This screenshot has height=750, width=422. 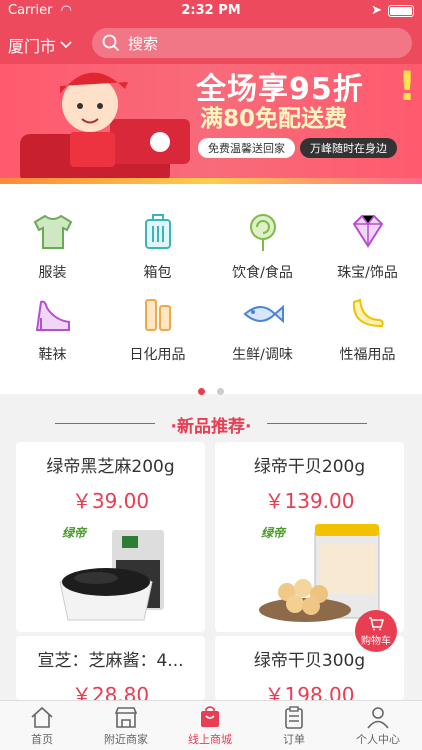 I want to click on banner-tag-2: 万峰随时在身边, so click(x=348, y=148).